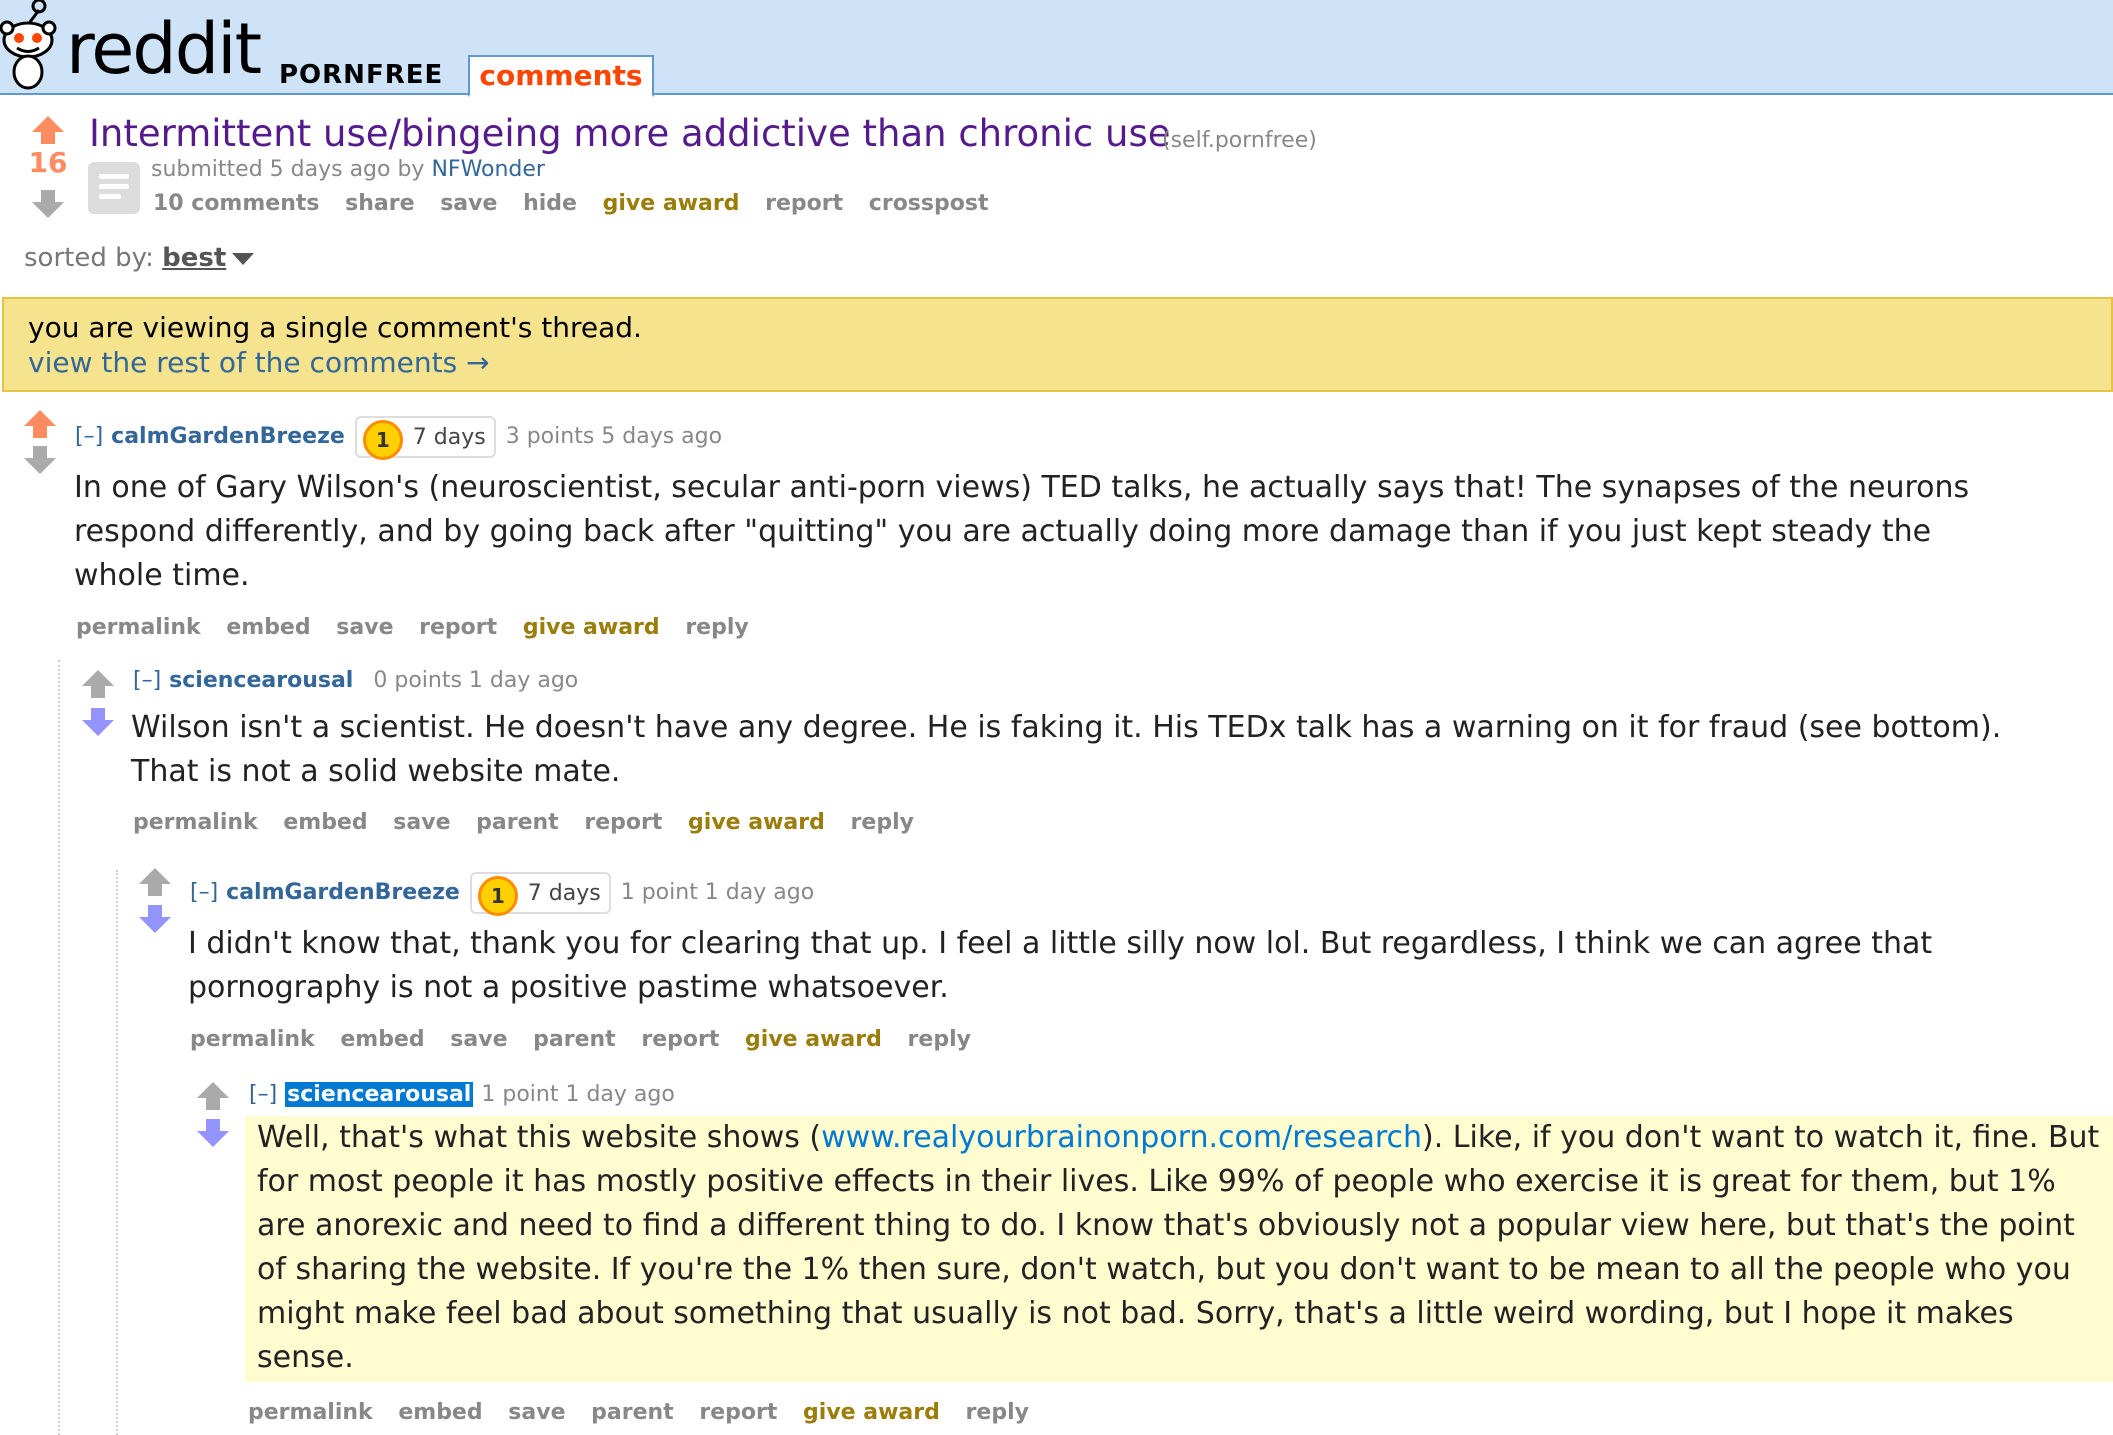 Image resolution: width=2113 pixels, height=1435 pixels. Describe the element at coordinates (291, 169) in the screenshot. I see `post-tagline-text: submitted 5 days ago by` at that location.